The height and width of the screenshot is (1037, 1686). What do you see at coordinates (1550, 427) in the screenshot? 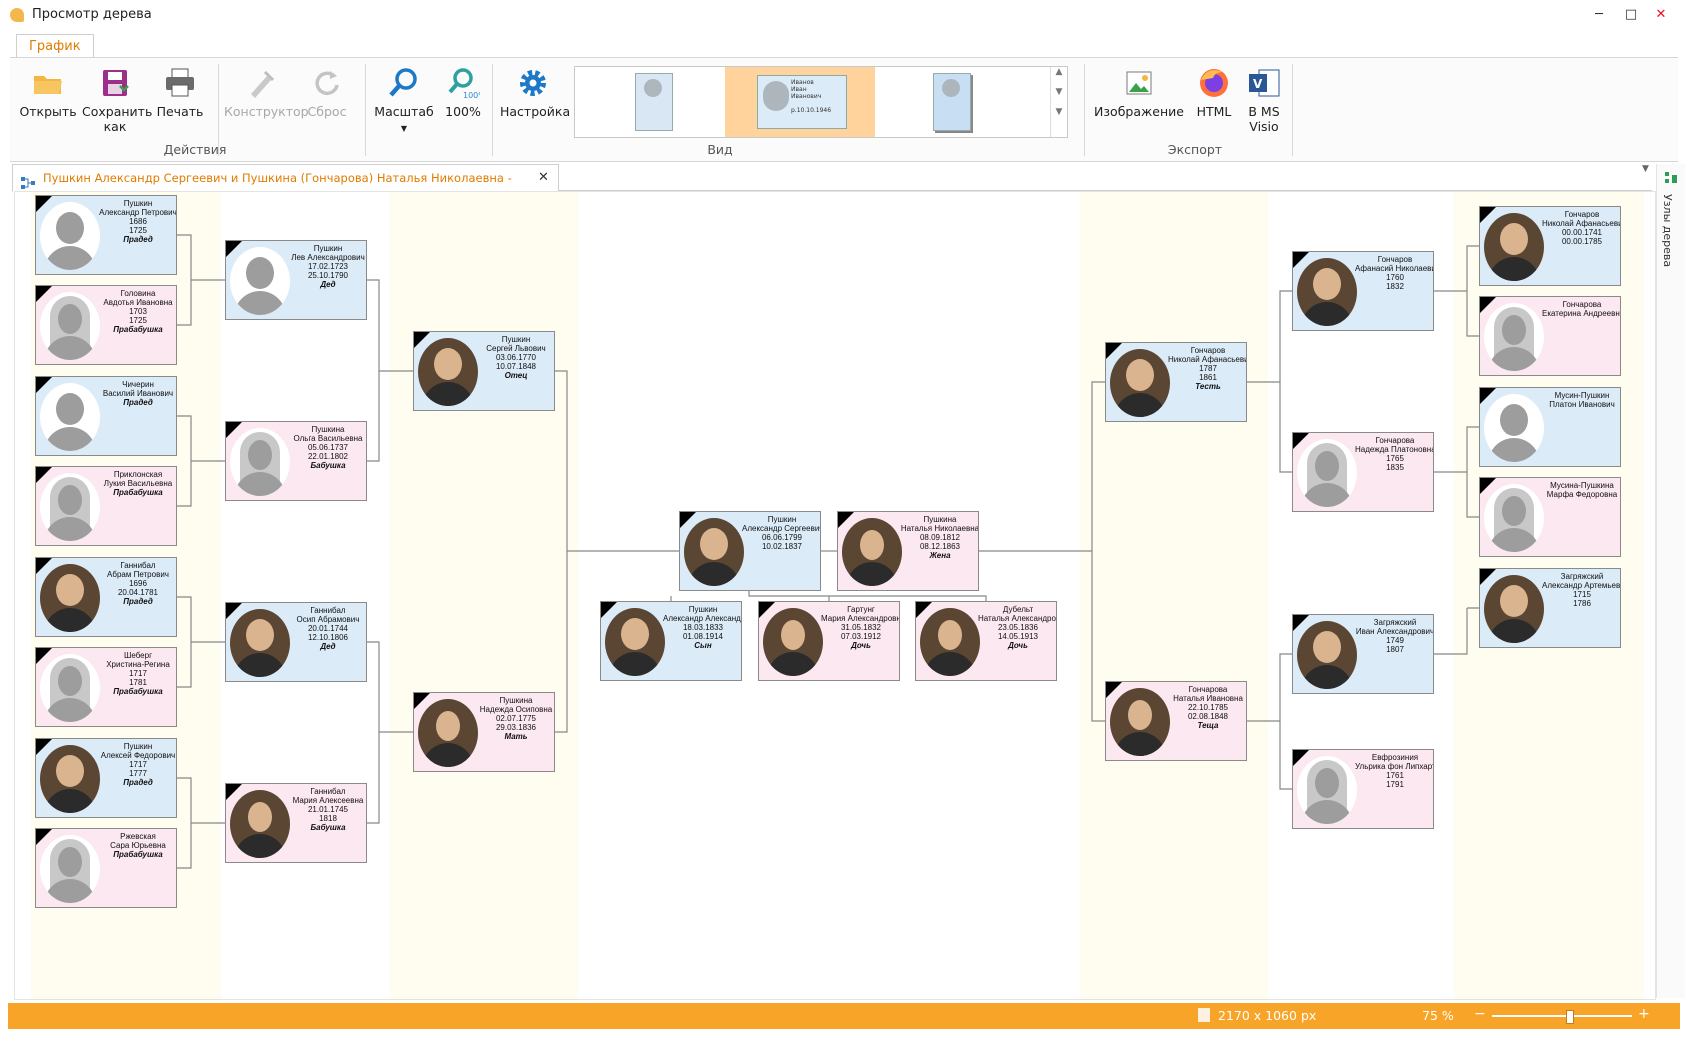
I see `person-node: Мусин-Пушкин Платон Иванович` at bounding box center [1550, 427].